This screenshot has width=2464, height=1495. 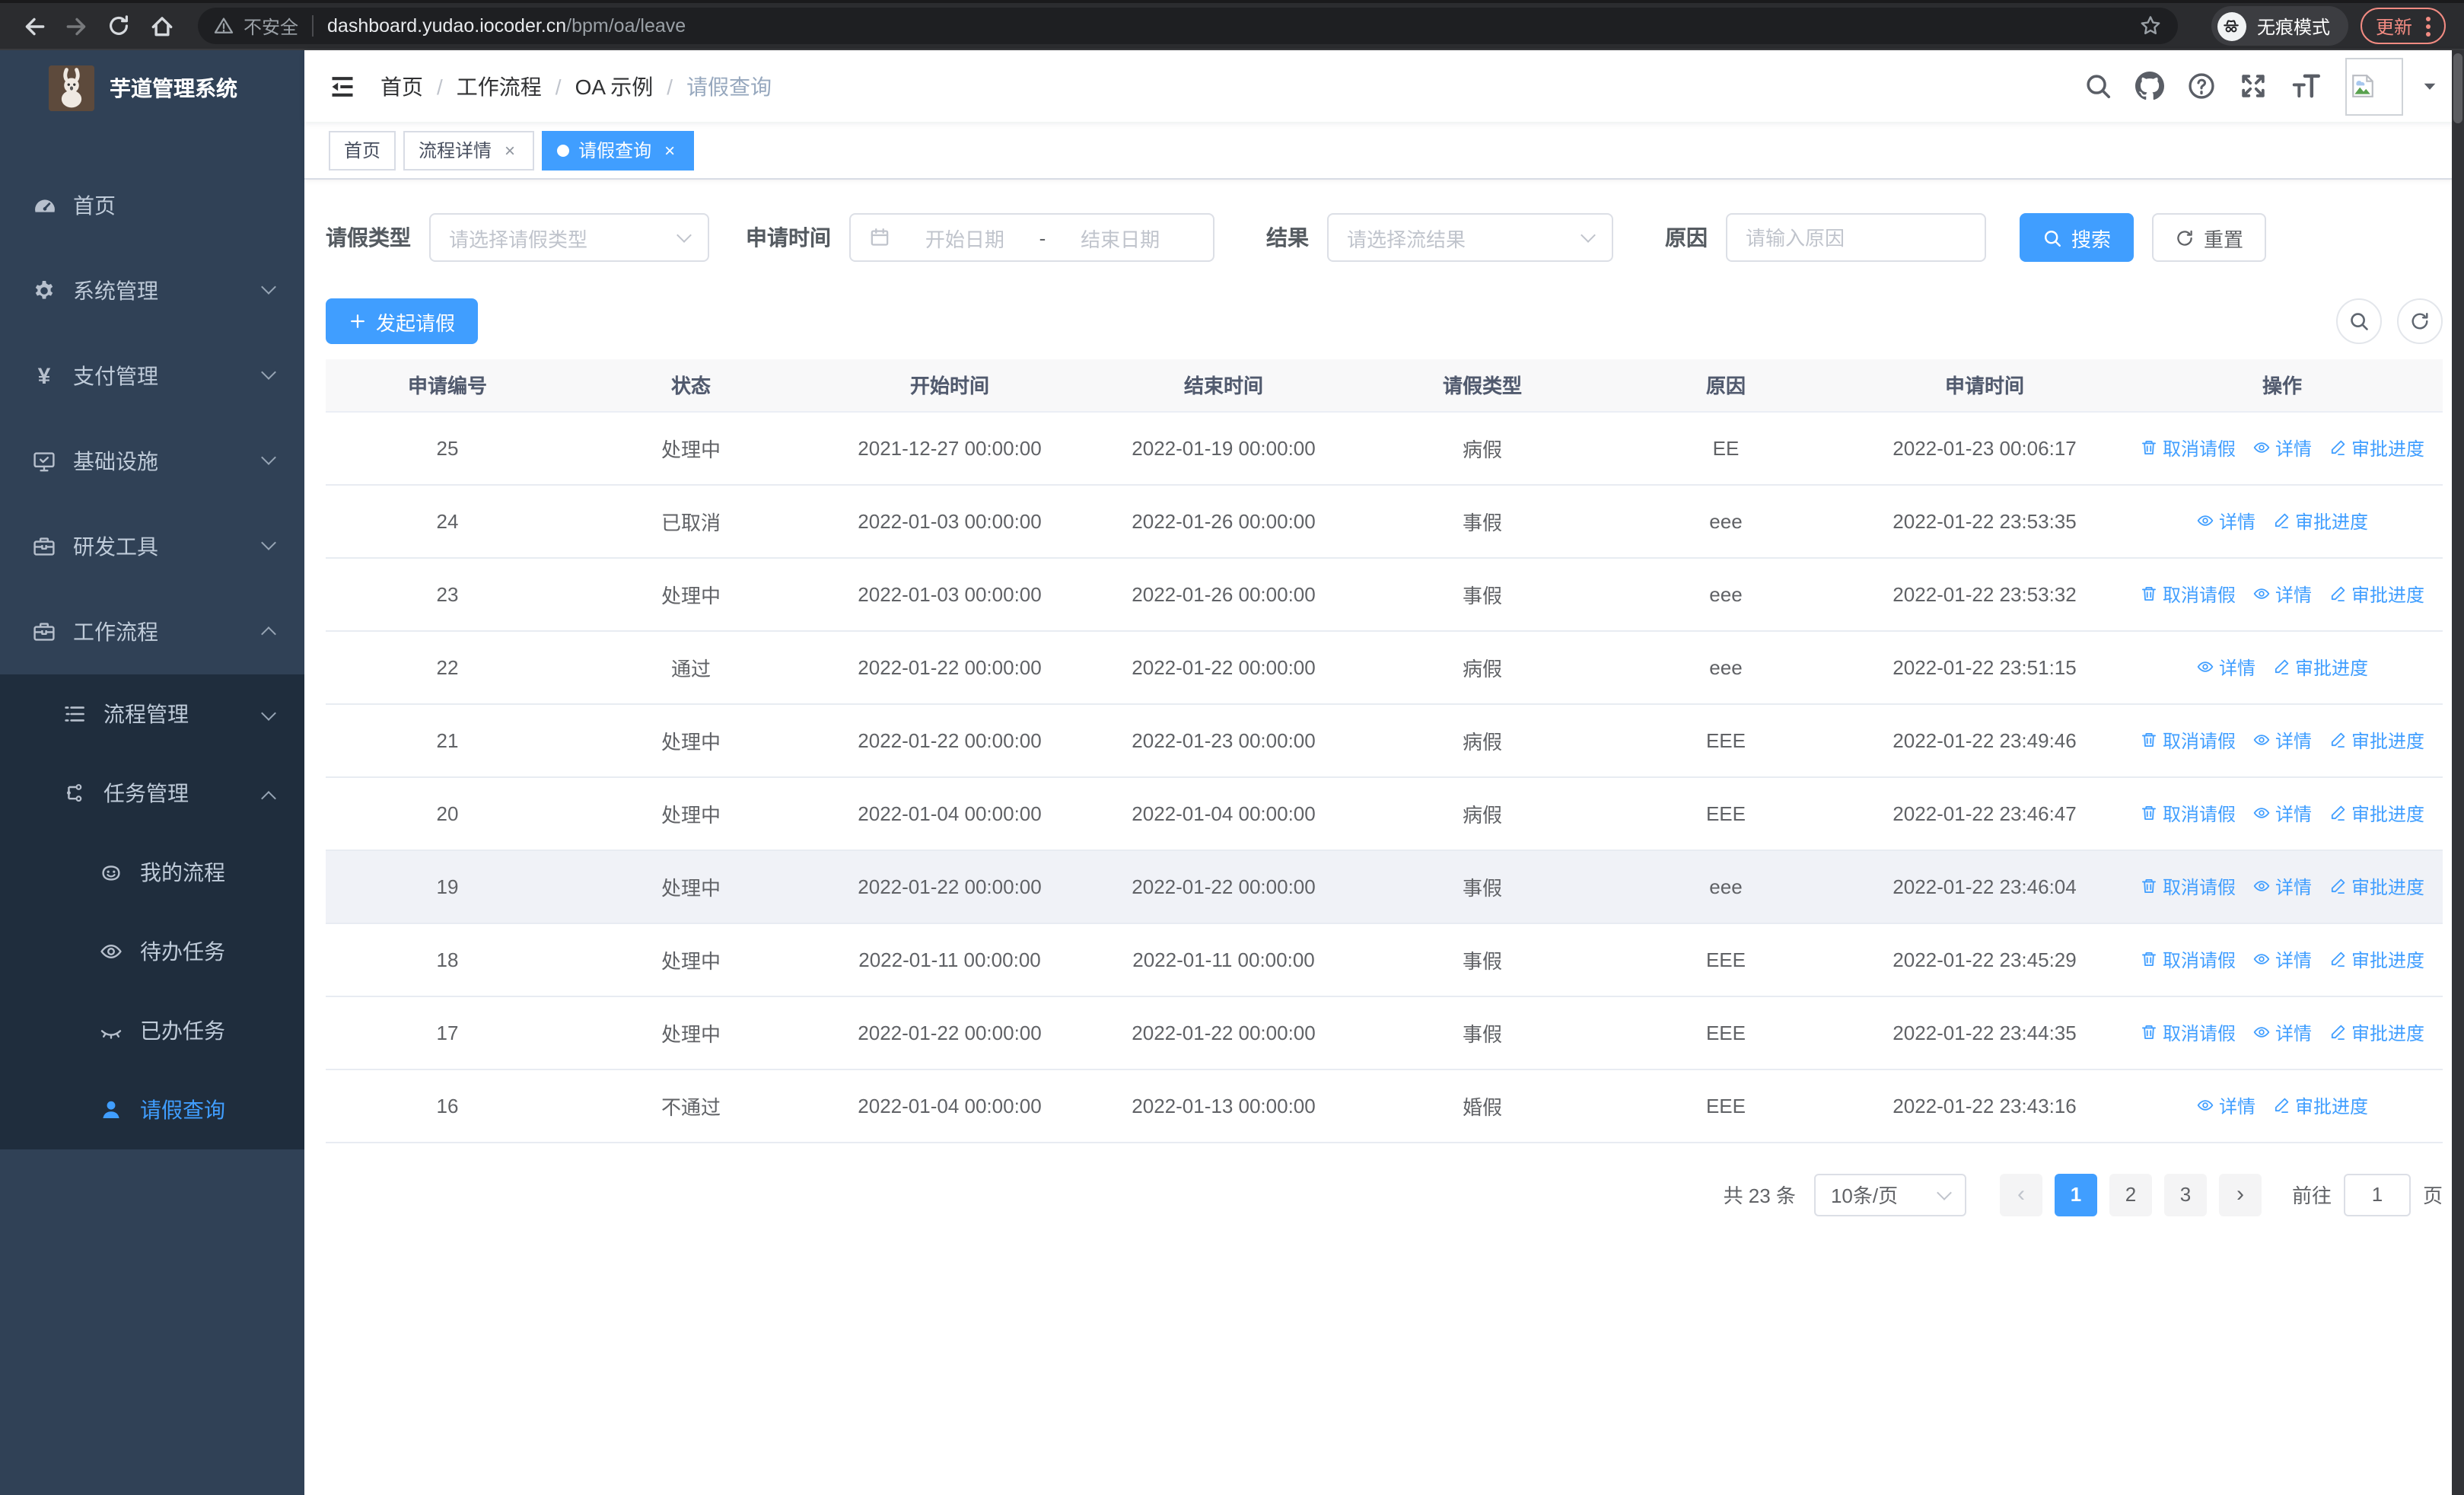 I want to click on next-page-button: ›, so click(x=2240, y=1195).